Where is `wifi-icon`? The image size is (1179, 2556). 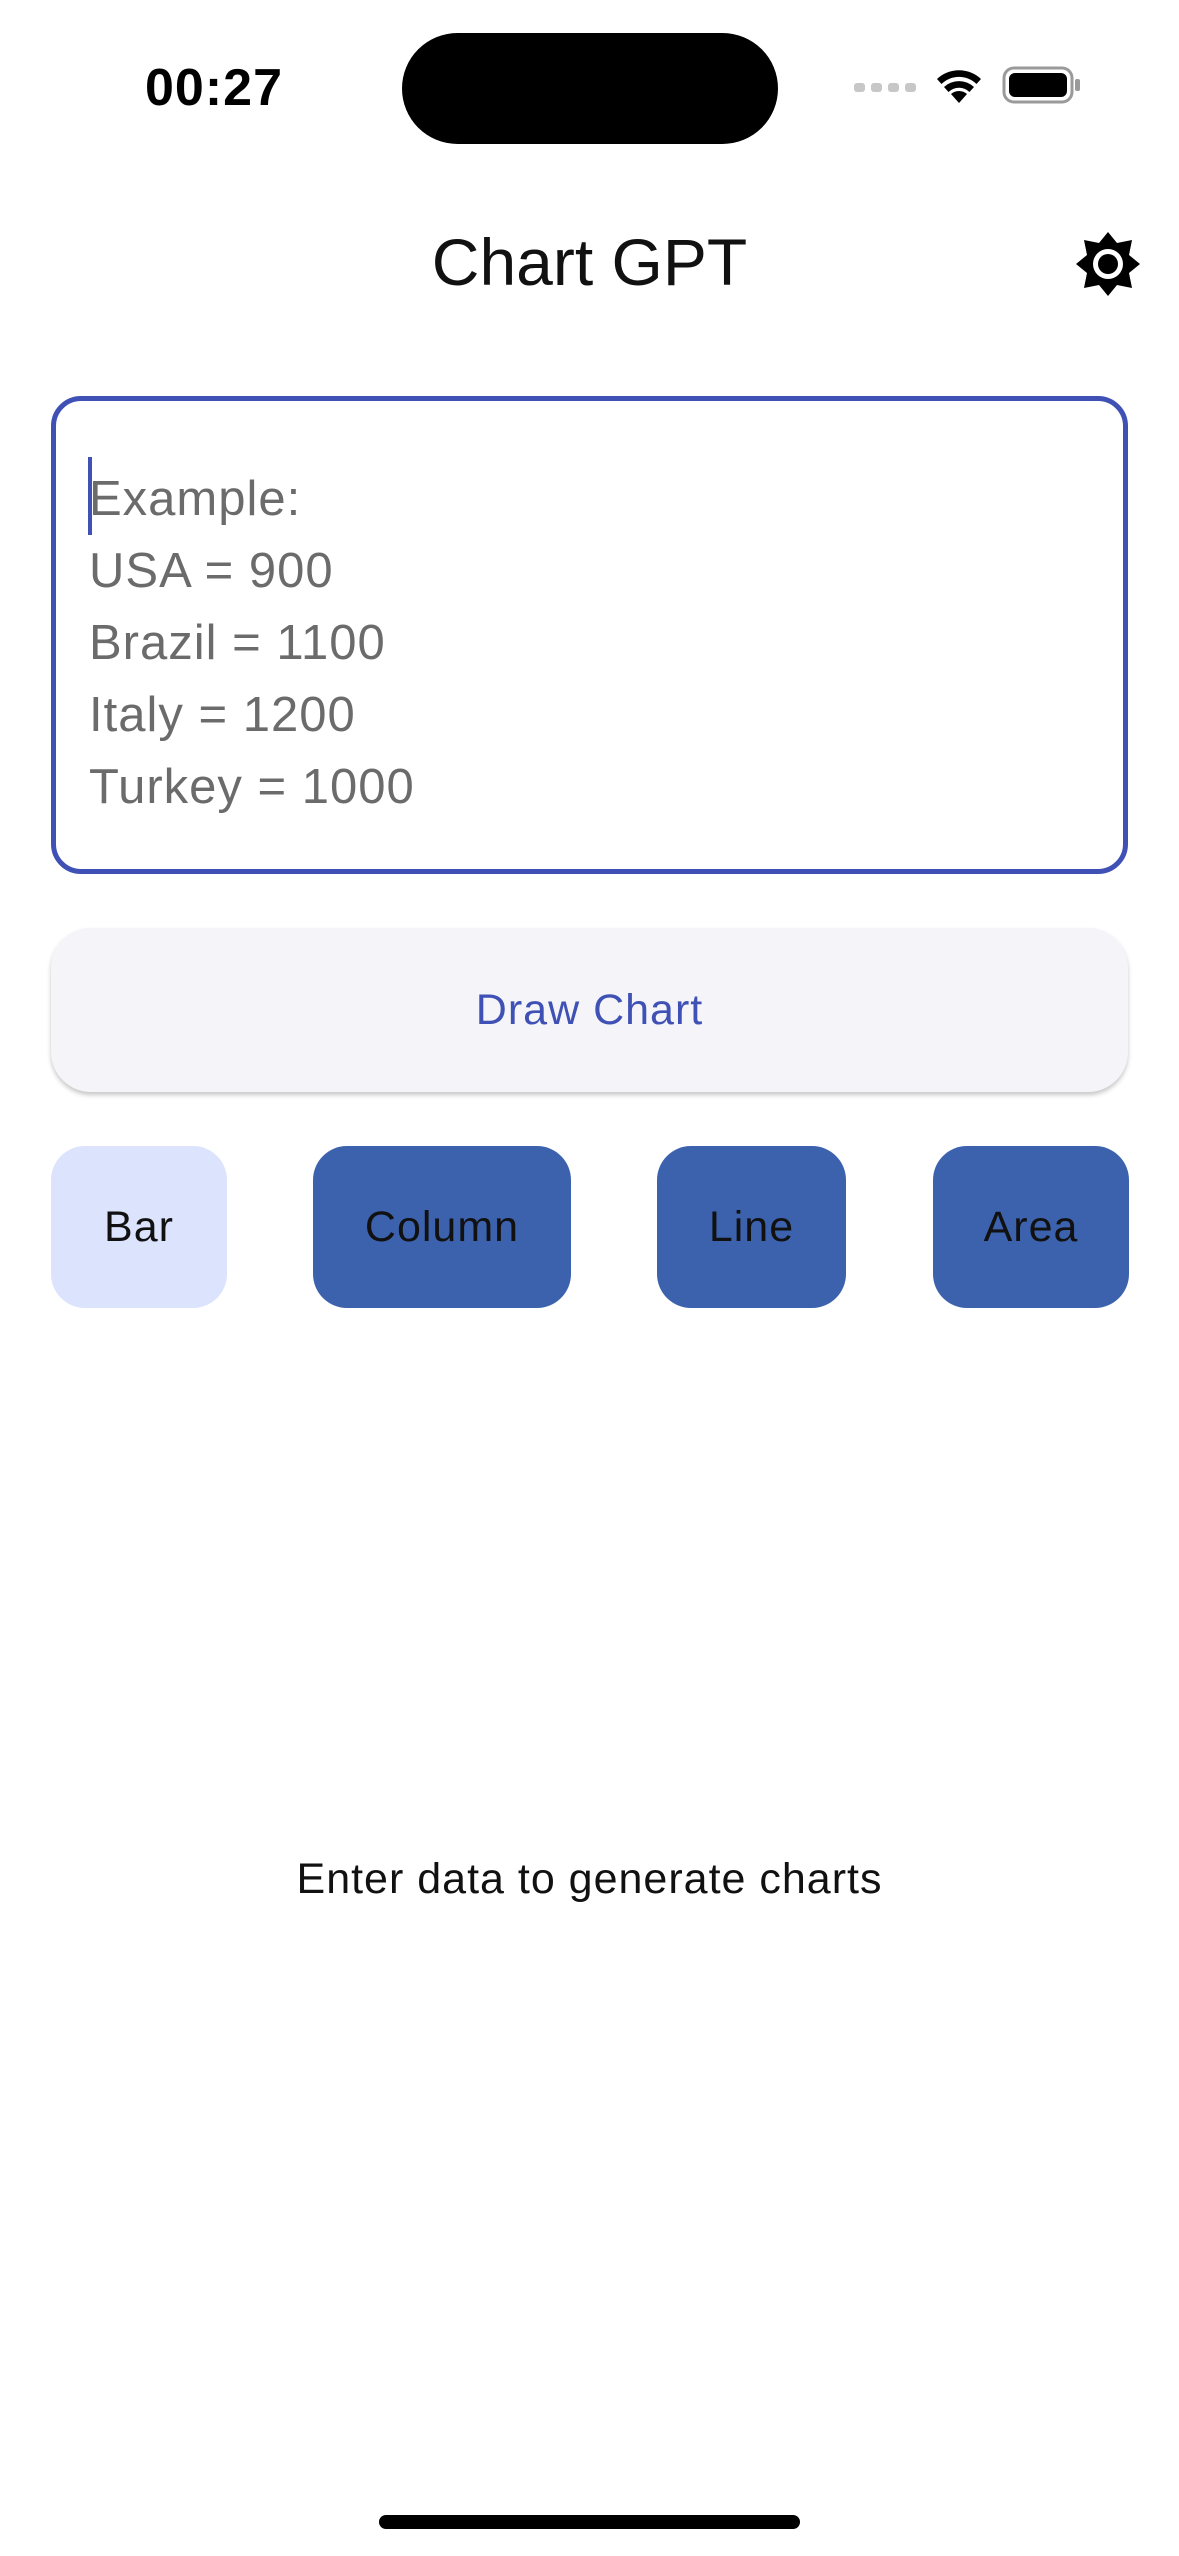
wifi-icon is located at coordinates (959, 87).